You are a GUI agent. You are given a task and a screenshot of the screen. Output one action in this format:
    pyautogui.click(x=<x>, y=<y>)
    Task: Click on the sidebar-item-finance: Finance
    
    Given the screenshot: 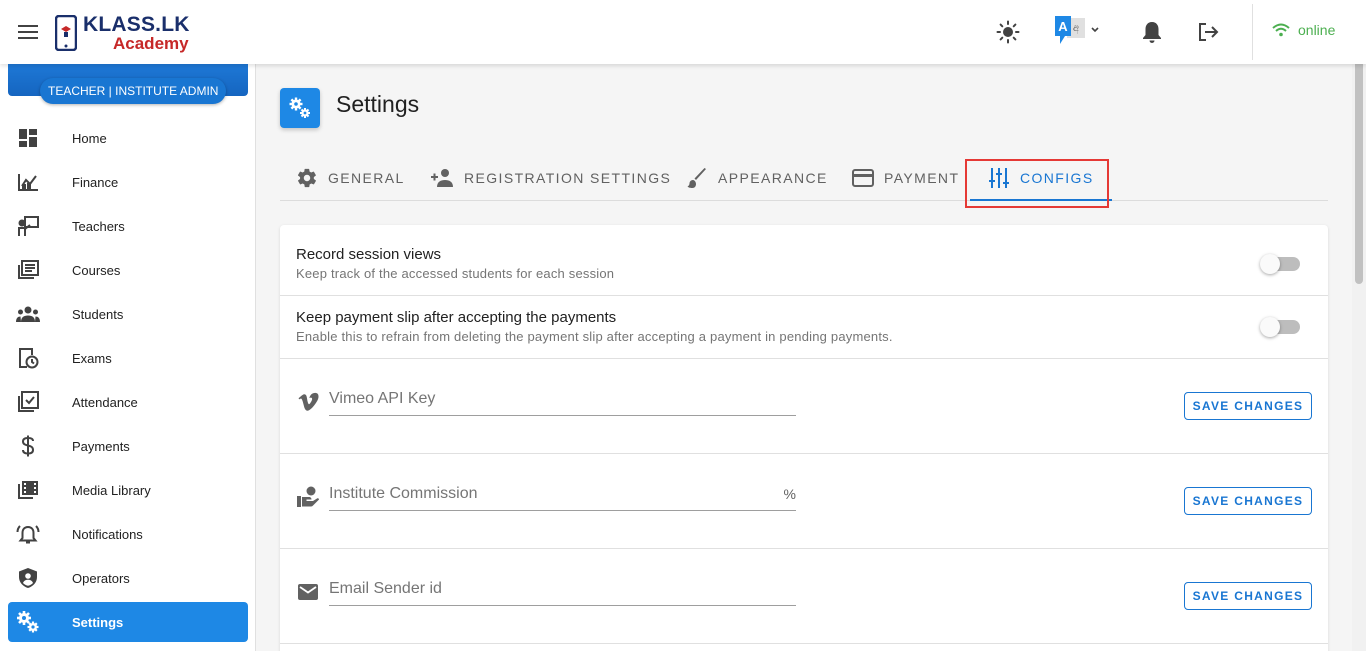 What is the action you would take?
    pyautogui.click(x=128, y=182)
    